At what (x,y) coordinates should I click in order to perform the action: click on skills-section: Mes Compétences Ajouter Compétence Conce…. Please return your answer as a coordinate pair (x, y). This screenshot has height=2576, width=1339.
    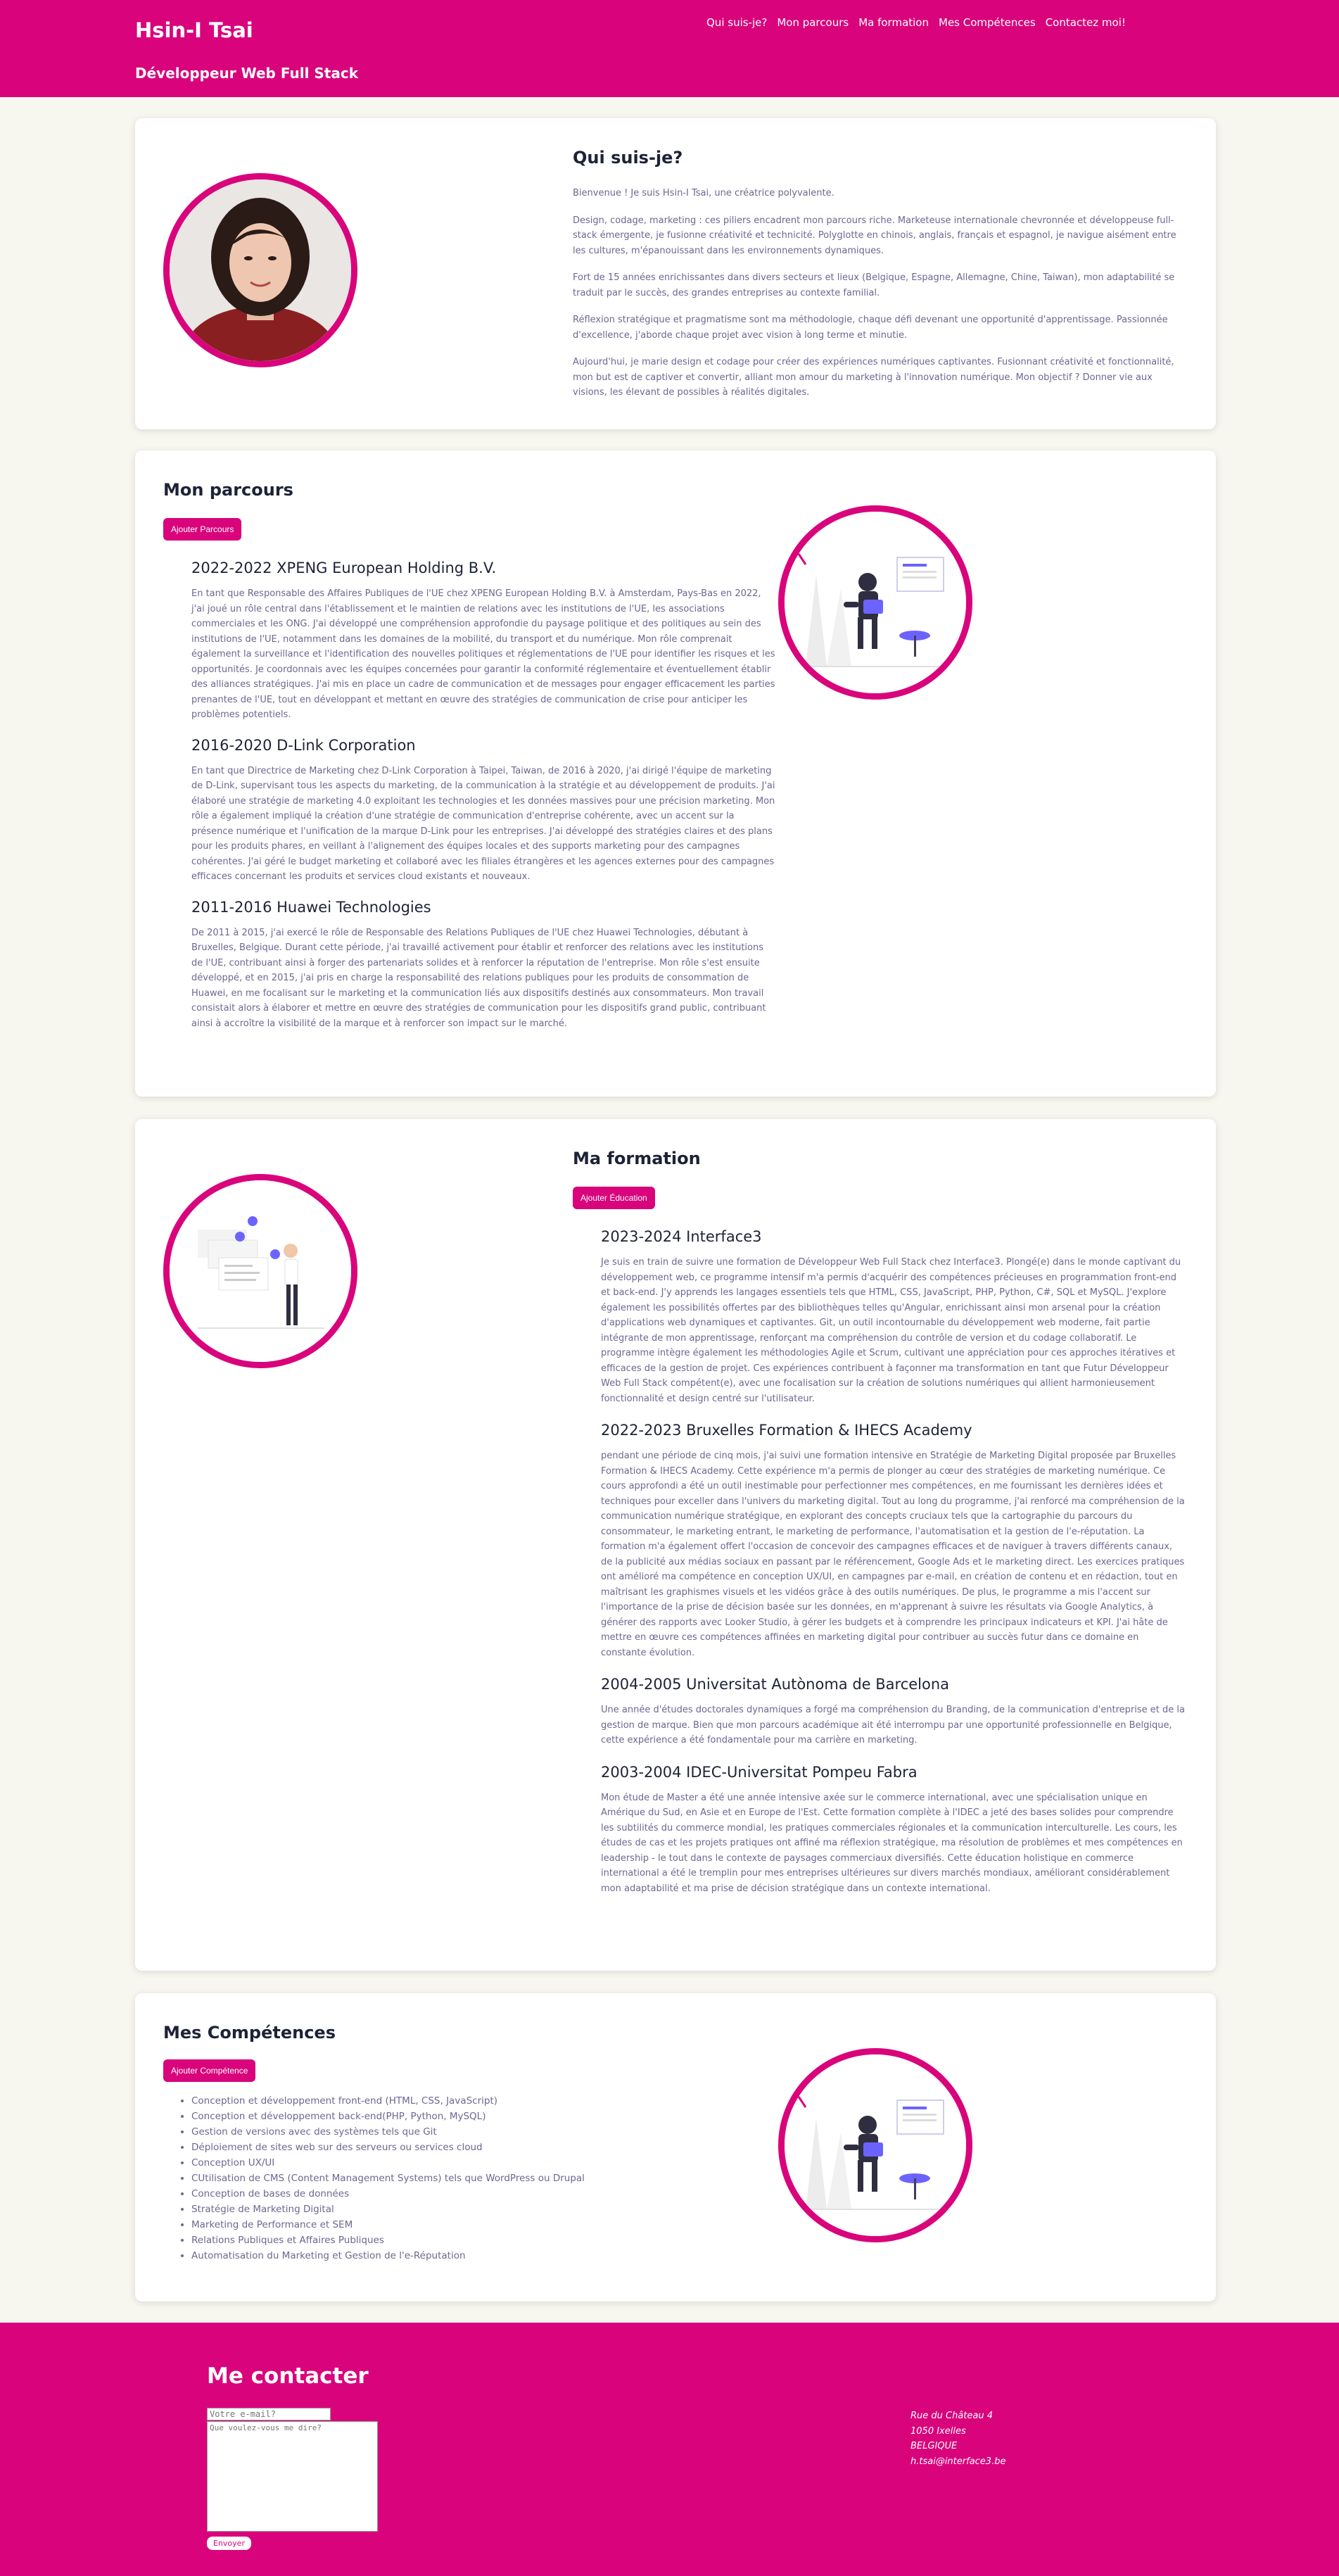
    Looking at the image, I should click on (675, 2147).